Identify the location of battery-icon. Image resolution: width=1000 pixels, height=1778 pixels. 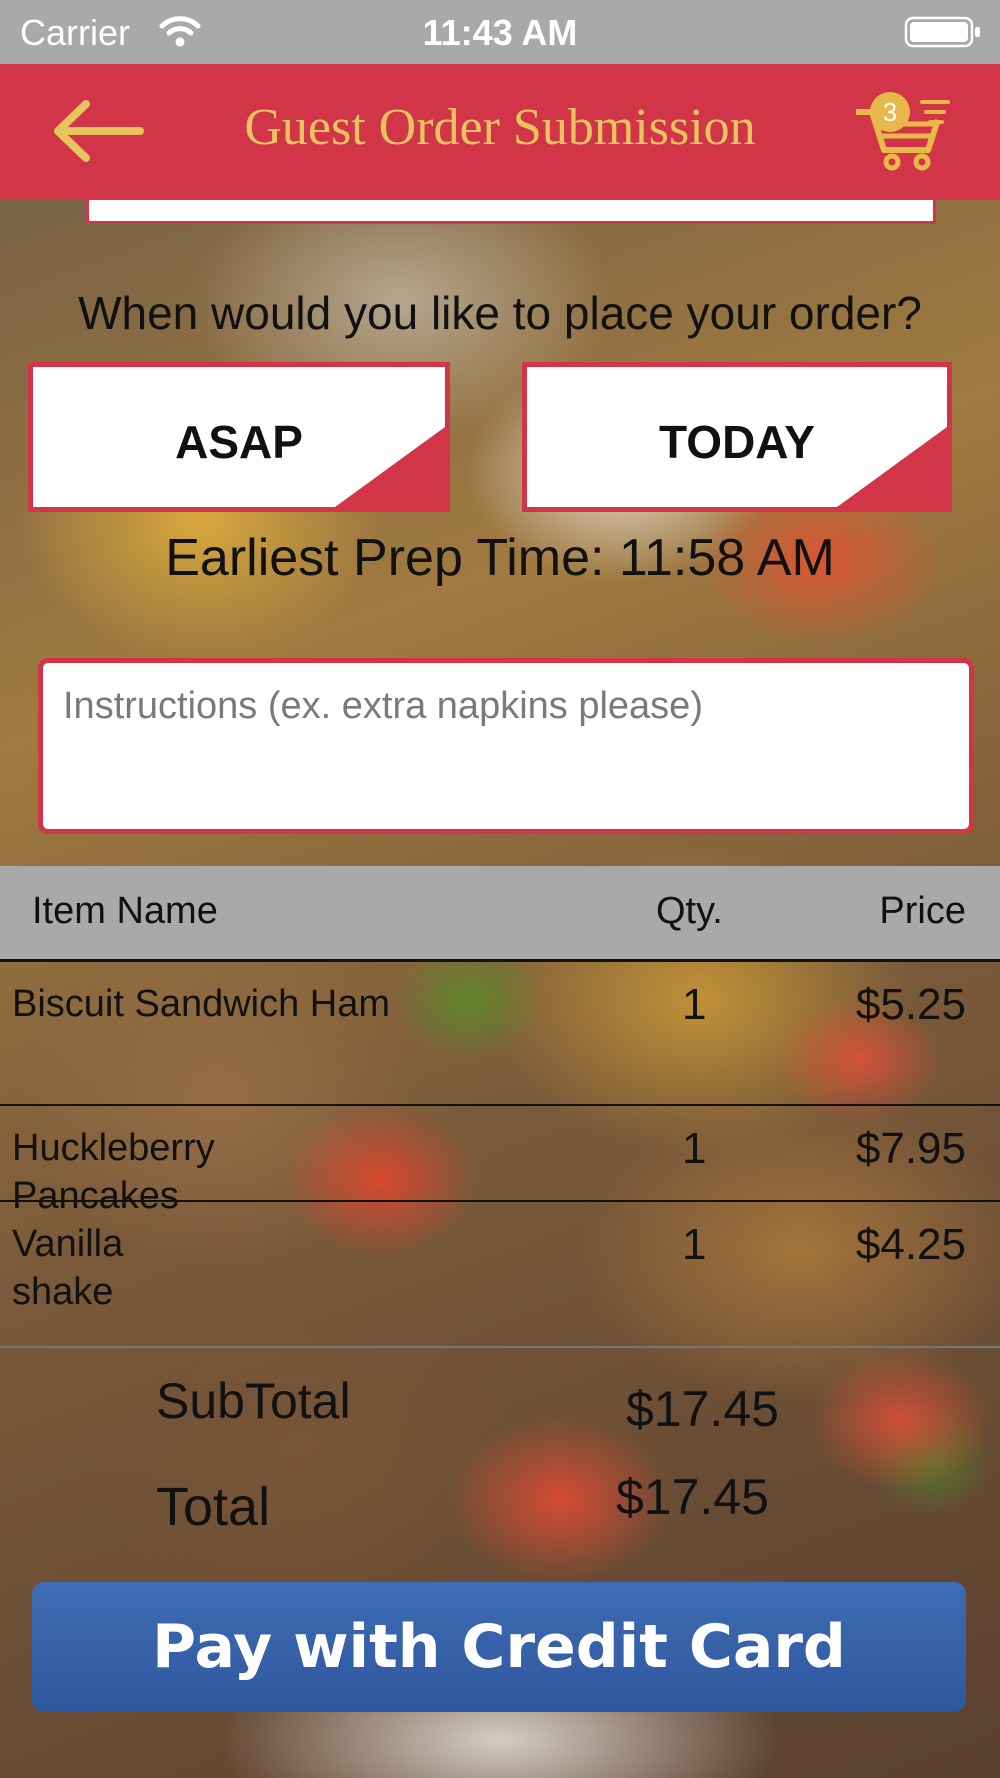
(942, 32).